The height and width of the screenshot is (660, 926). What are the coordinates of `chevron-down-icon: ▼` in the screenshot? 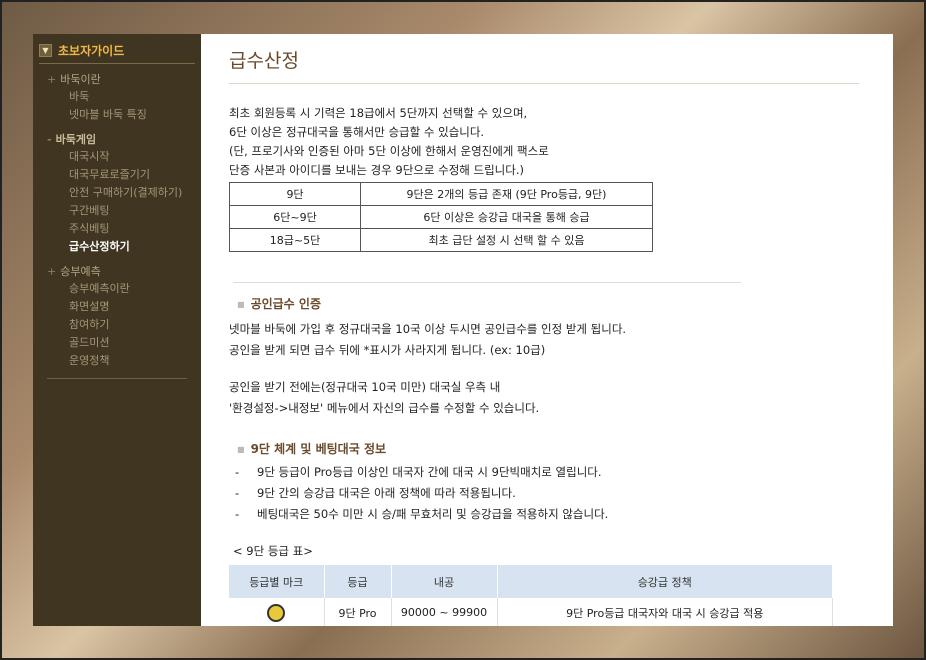 It's located at (45, 50).